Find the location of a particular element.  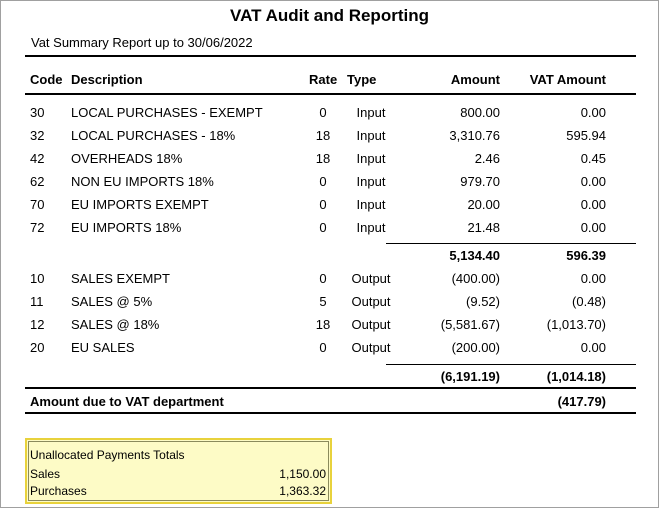

output-subtotal-rule is located at coordinates (511, 364).